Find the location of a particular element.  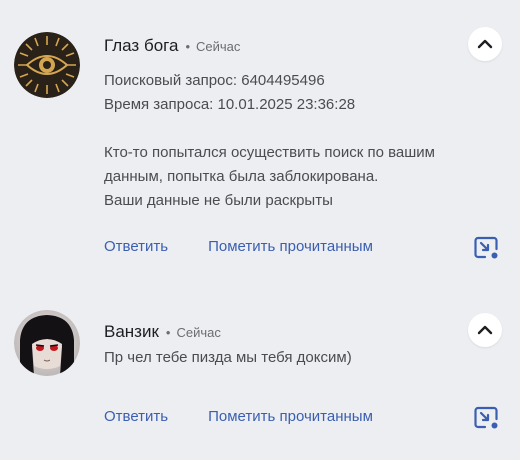

eye-of-providence-icon is located at coordinates (47, 65).